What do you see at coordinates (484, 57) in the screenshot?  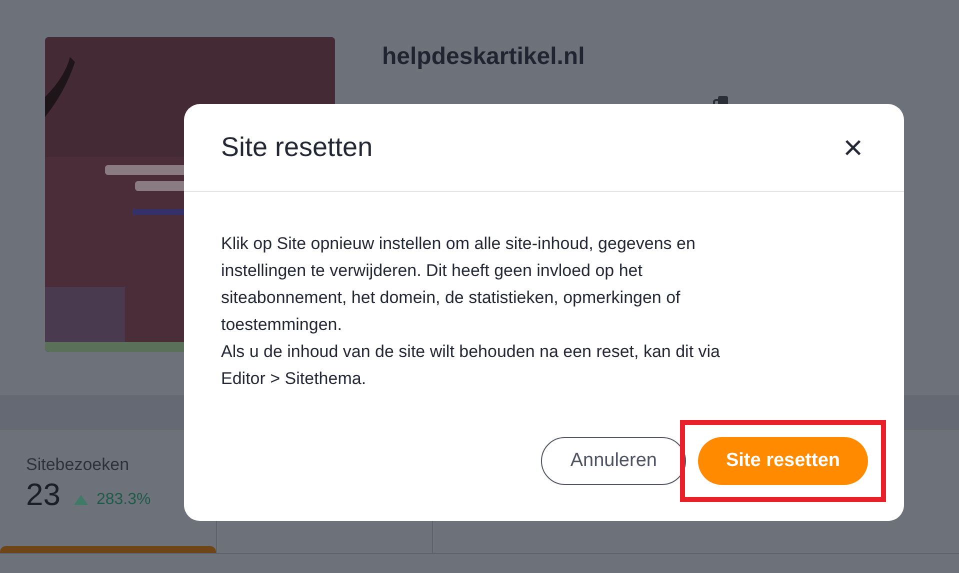 I see `site-name: helpdeskartikel.nl` at bounding box center [484, 57].